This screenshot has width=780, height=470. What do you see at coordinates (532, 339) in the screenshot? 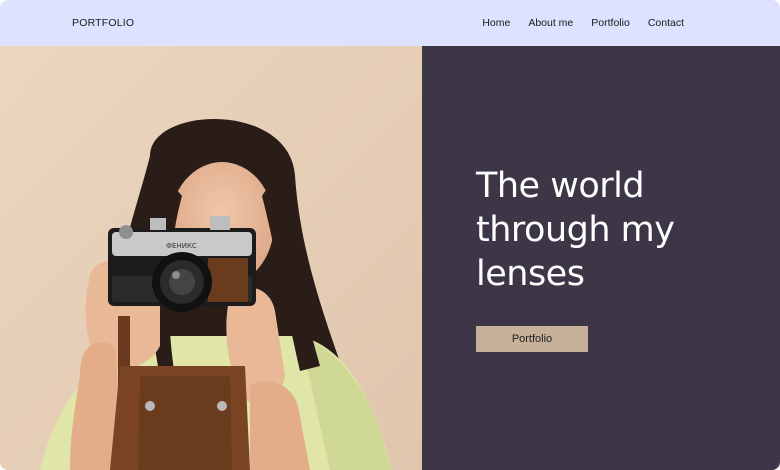
I see `portfolio-button: Portfolio` at bounding box center [532, 339].